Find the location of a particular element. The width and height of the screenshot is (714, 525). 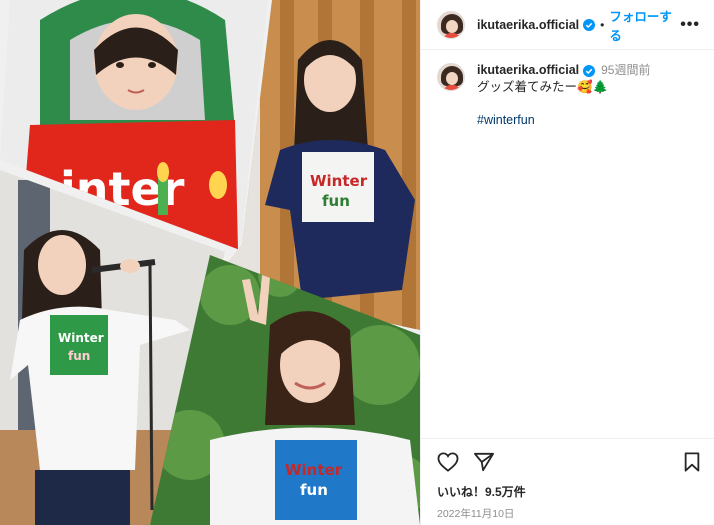

post-header: ikutaerika.official • フォローする ••• is located at coordinates (567, 25).